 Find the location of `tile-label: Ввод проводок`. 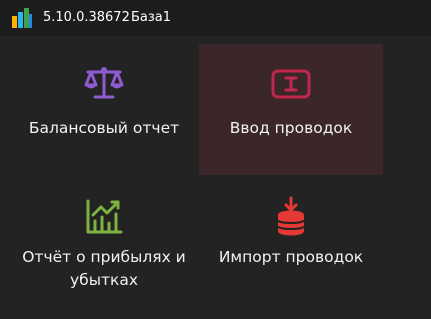

tile-label: Ввод проводок is located at coordinates (291, 128).